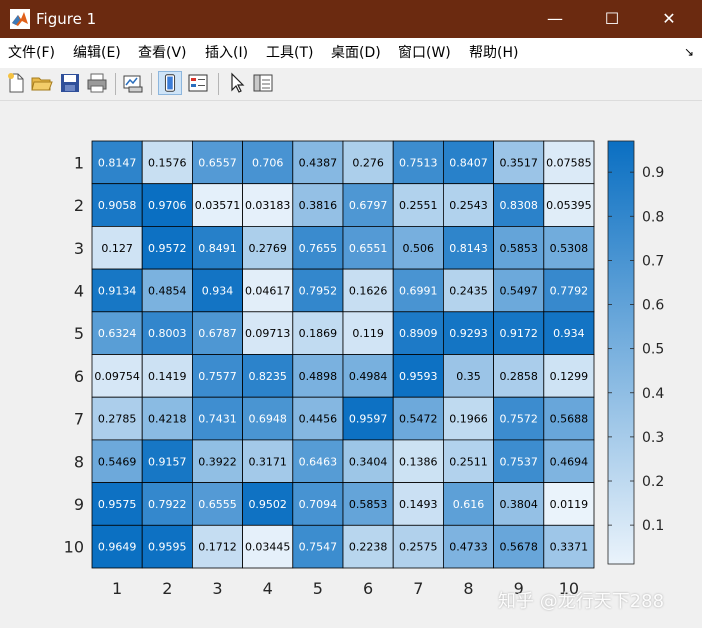 The height and width of the screenshot is (628, 702). What do you see at coordinates (669, 19) in the screenshot?
I see `close-button: ✕` at bounding box center [669, 19].